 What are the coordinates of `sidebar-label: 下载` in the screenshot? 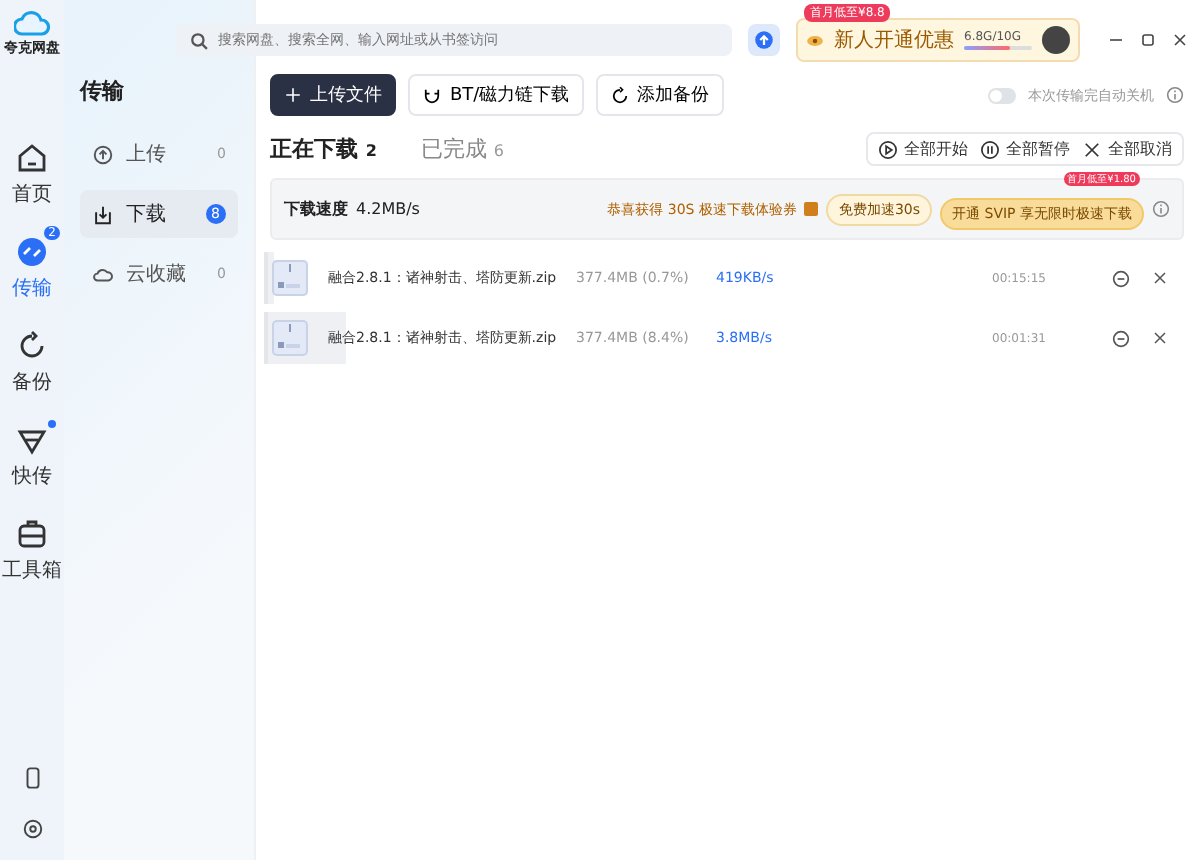 It's located at (147, 214).